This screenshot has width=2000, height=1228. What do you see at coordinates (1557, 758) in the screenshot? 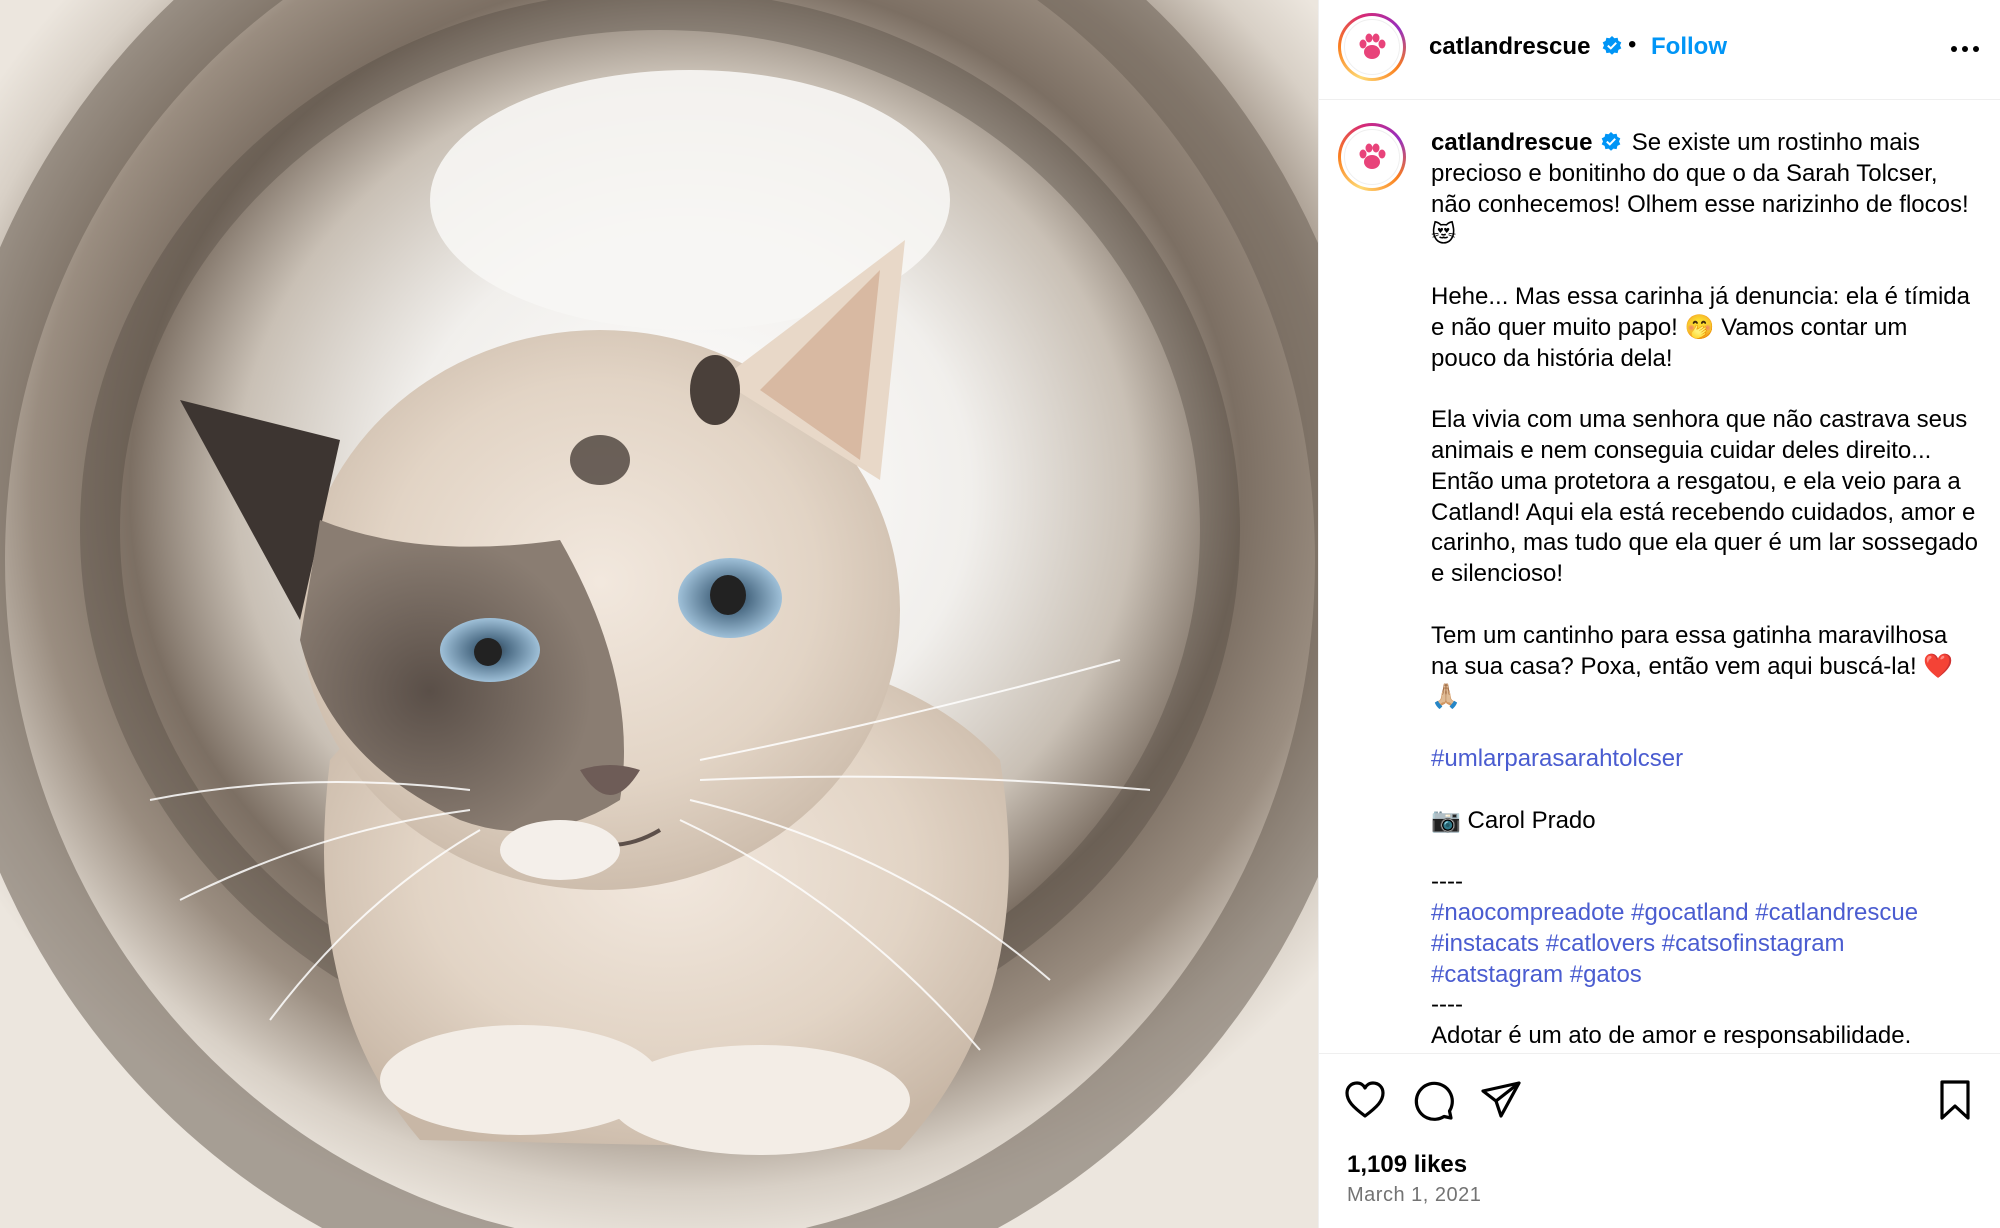
I see `hashtag-link: #umlarparasarahtolcser` at bounding box center [1557, 758].